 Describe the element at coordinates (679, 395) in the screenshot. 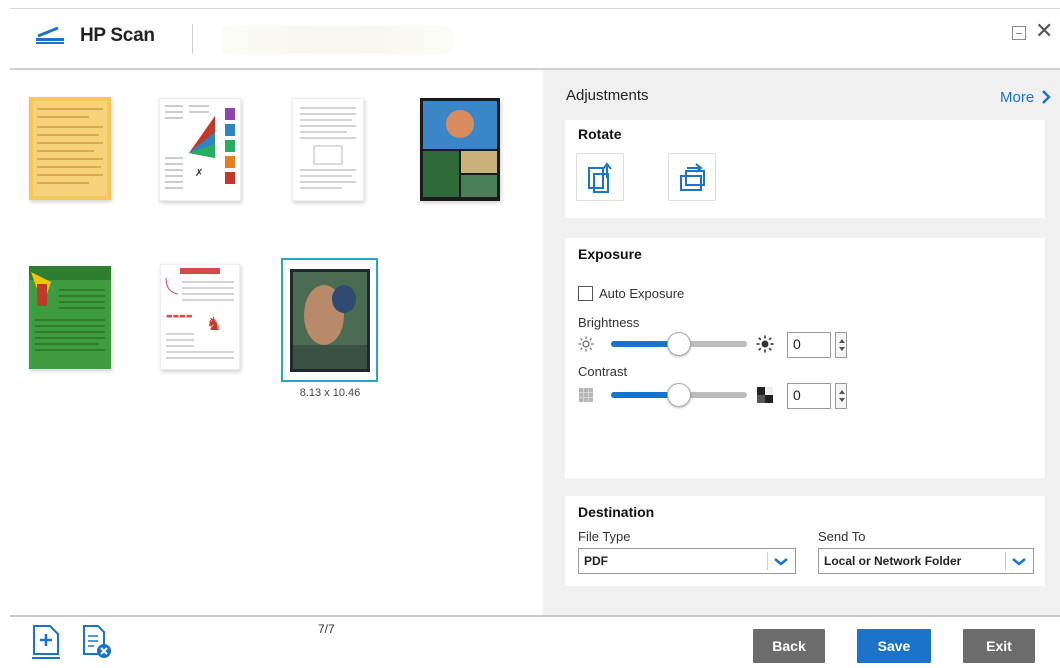

I see `contrast-slider-knob` at that location.